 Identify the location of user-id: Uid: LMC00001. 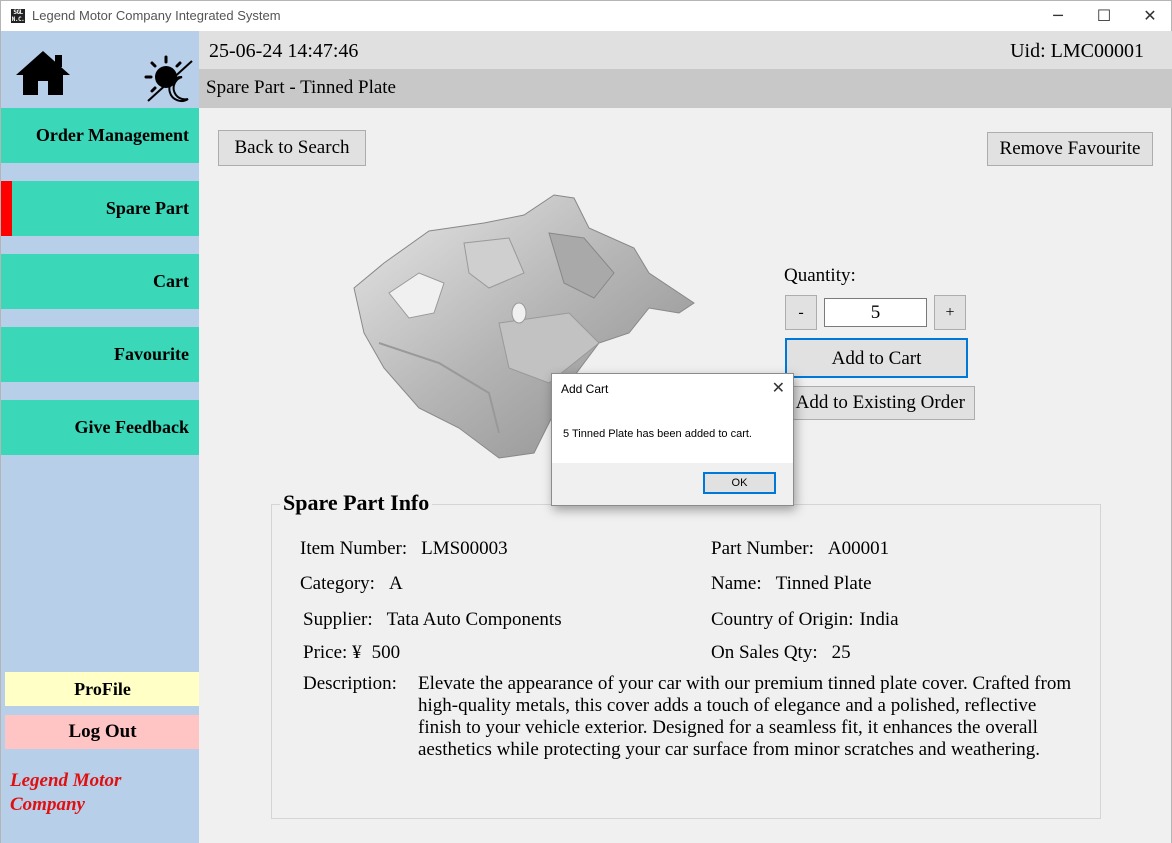
(1077, 51).